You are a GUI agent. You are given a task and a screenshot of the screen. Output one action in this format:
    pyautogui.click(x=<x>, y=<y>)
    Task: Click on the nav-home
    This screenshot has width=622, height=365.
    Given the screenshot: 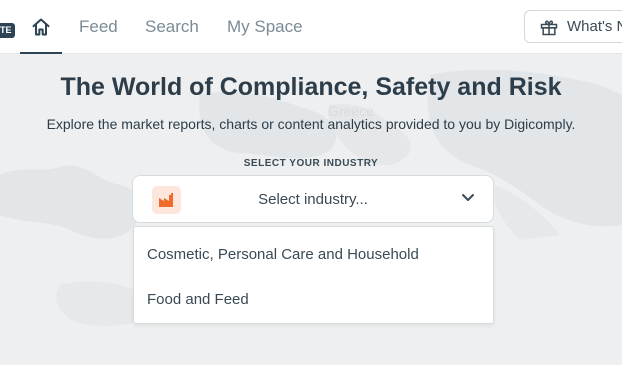 What is the action you would take?
    pyautogui.click(x=41, y=27)
    